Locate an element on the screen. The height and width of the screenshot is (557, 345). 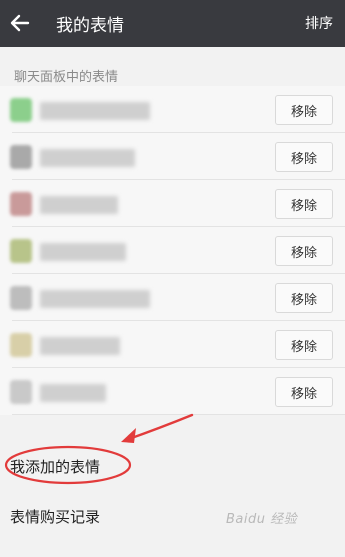
back-arrow-icon is located at coordinates (20, 23).